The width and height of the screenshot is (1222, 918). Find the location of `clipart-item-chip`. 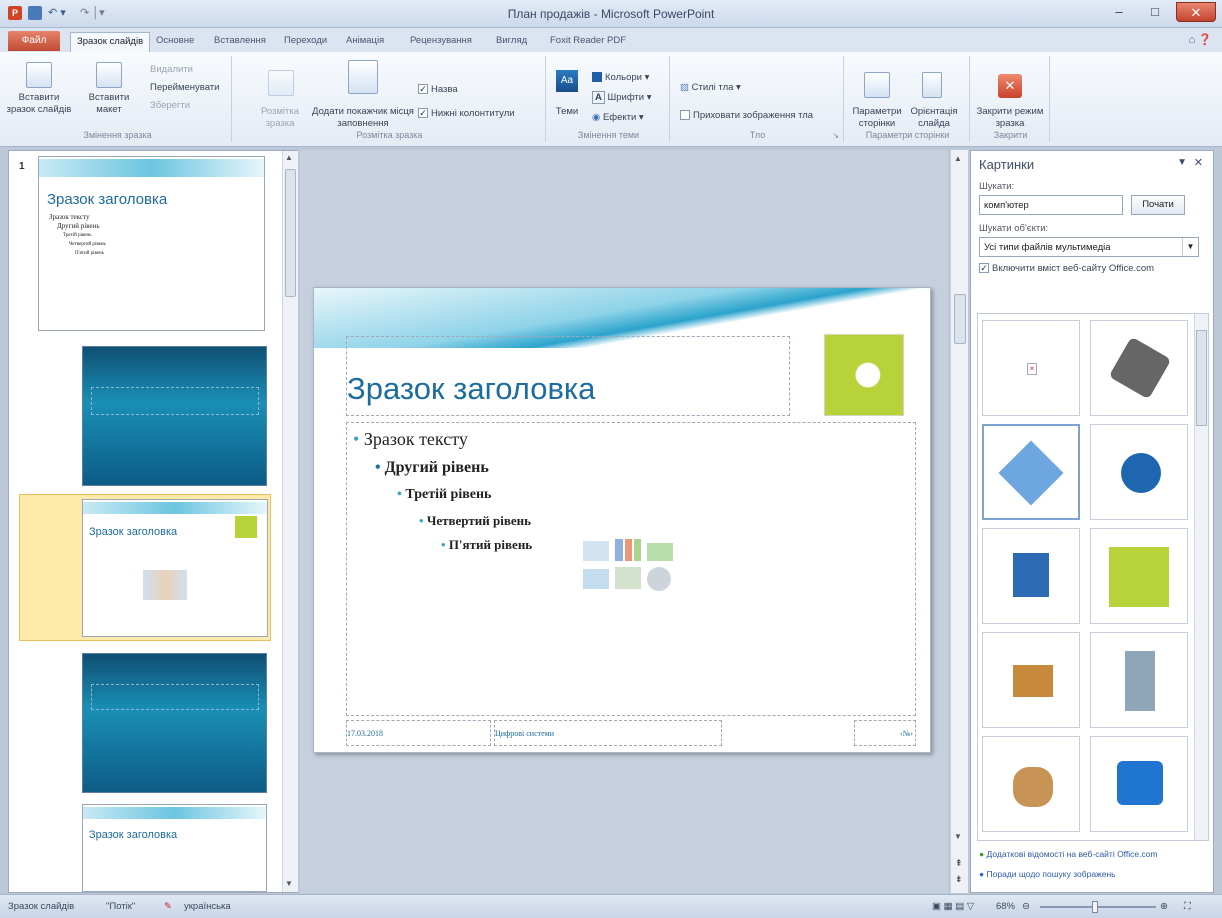

clipart-item-chip is located at coordinates (1031, 472).